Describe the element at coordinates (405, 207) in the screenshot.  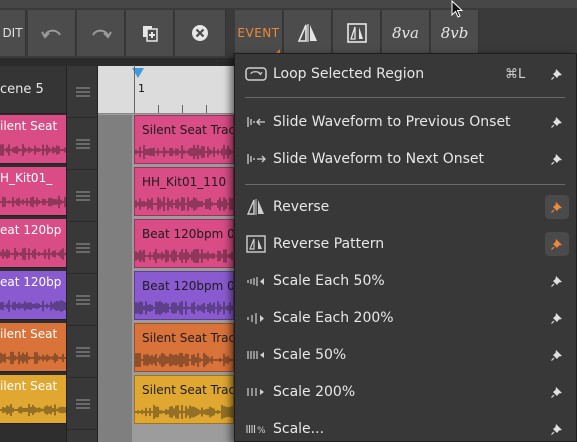
I see `menu-item-reverse: Reverse` at that location.